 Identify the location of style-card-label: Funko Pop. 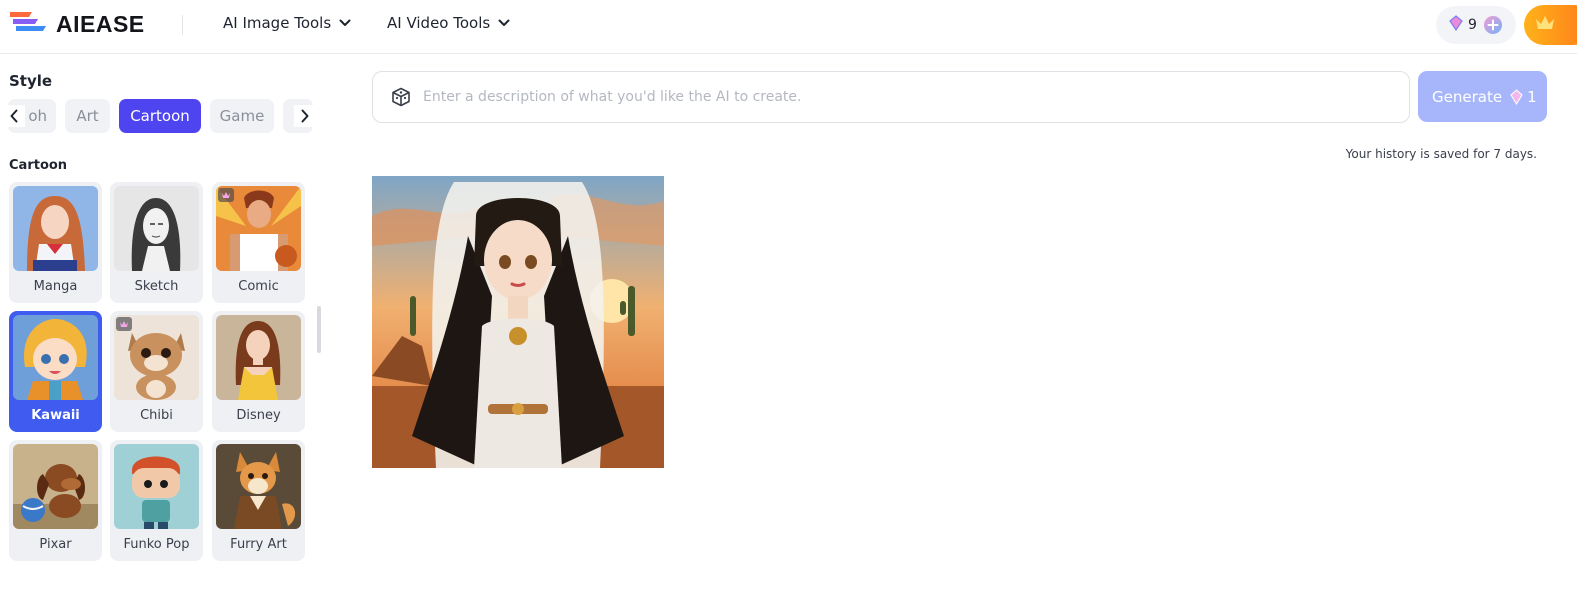
(156, 544).